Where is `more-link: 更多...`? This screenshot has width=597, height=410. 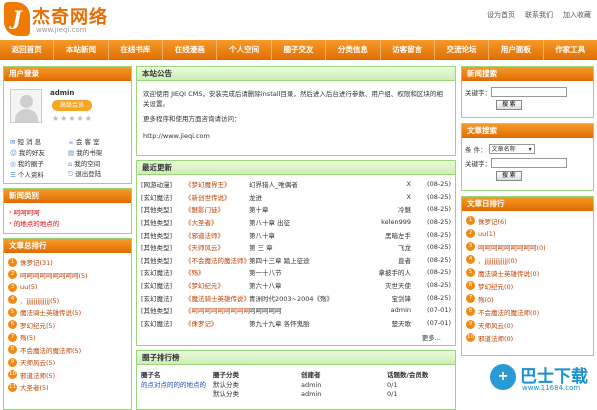
more-link: 更多... is located at coordinates (431, 337).